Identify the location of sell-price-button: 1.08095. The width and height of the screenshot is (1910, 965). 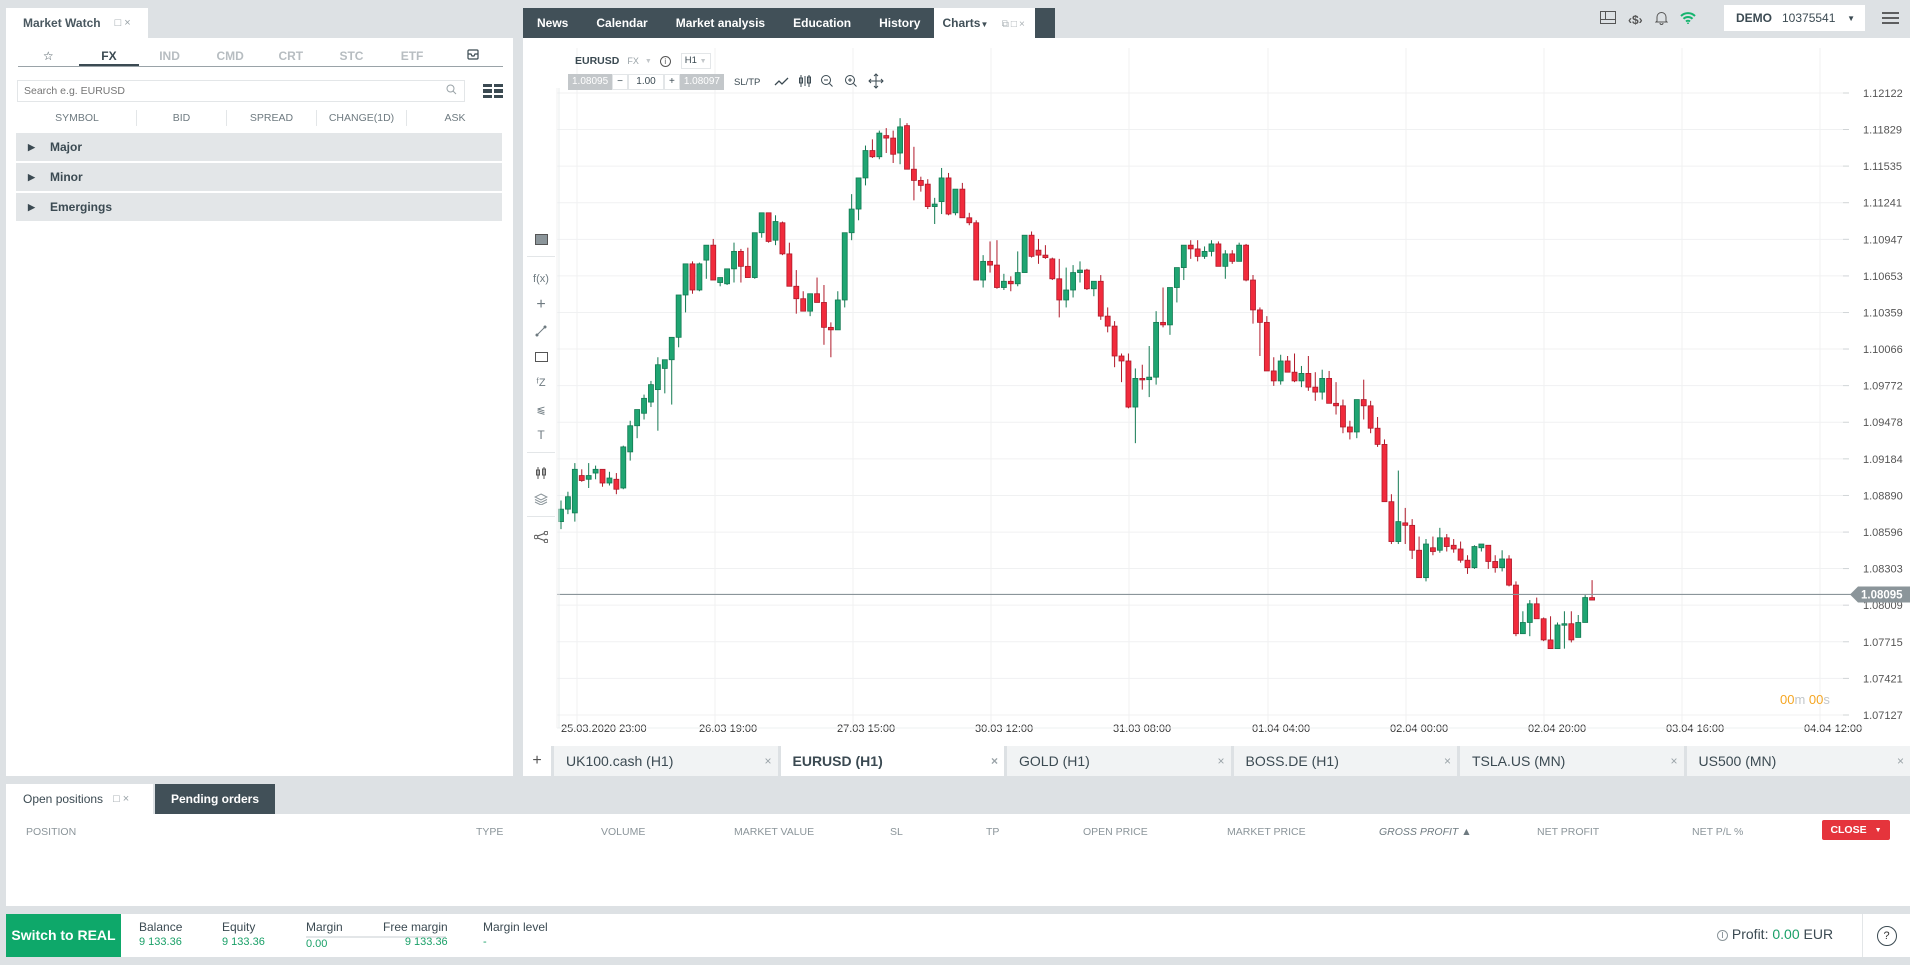
(590, 82).